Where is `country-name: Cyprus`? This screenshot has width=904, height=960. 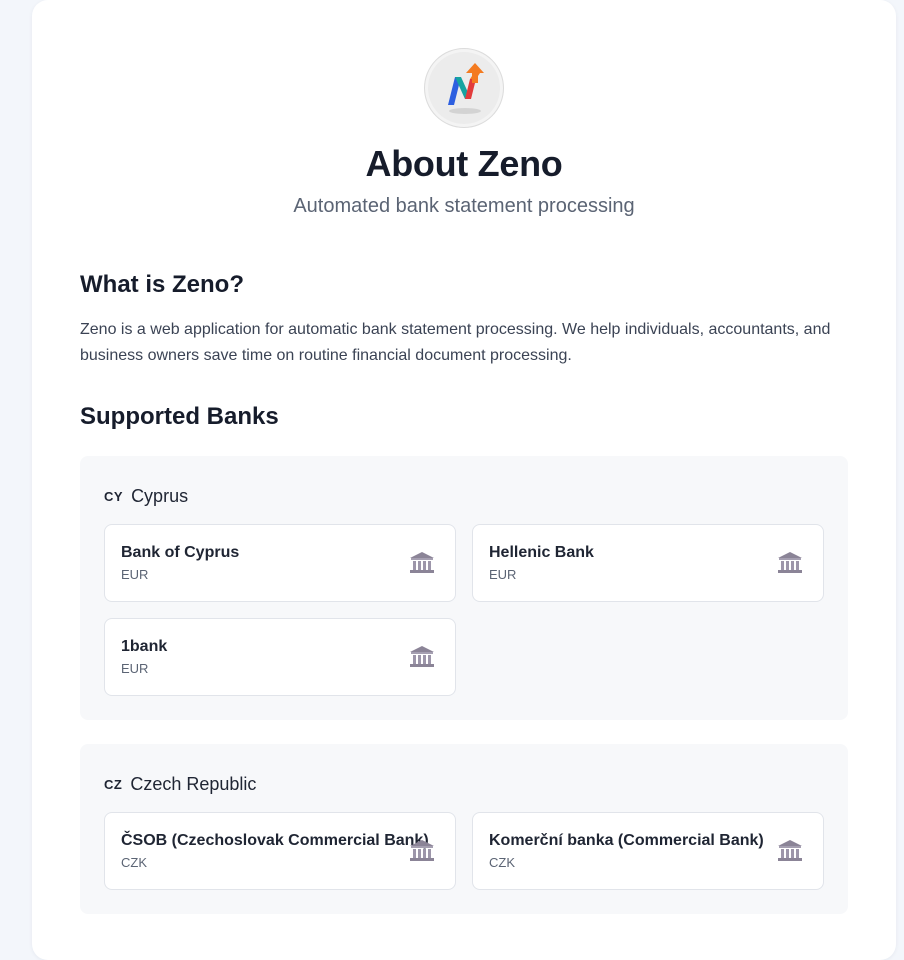 country-name: Cyprus is located at coordinates (160, 495).